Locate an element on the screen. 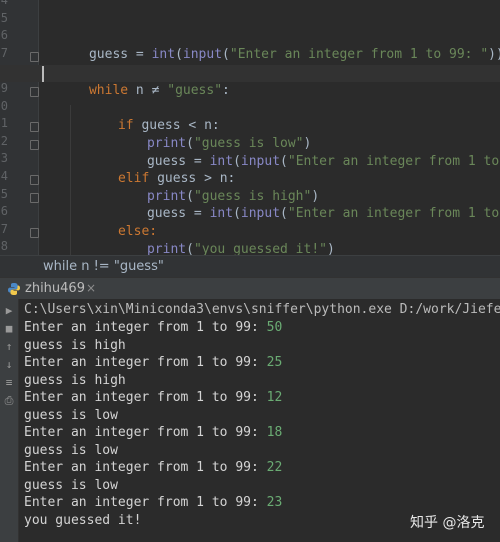 The height and width of the screenshot is (542, 500). current-line is located at coordinates (250, 73).